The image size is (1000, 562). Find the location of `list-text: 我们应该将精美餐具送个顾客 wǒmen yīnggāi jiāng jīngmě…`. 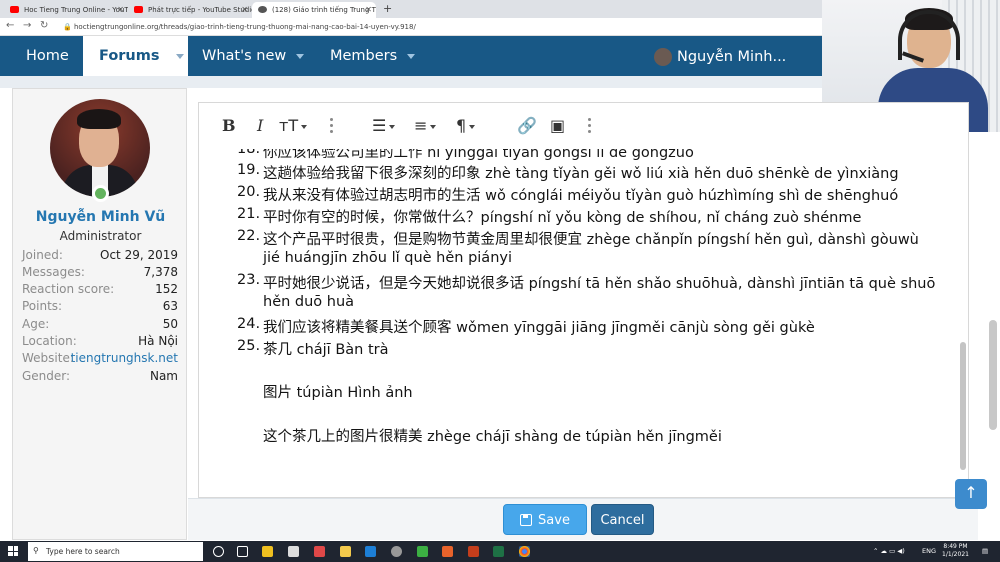

list-text: 我们应该将精美餐具送个顾客 wǒmen yīnggāi jiāng jīngmě… is located at coordinates (539, 328).